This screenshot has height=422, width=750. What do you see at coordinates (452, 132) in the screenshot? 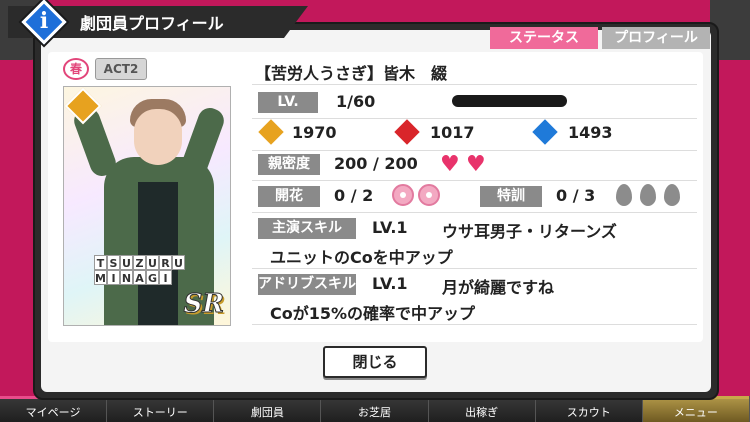
I see `action-stat: 1017` at bounding box center [452, 132].